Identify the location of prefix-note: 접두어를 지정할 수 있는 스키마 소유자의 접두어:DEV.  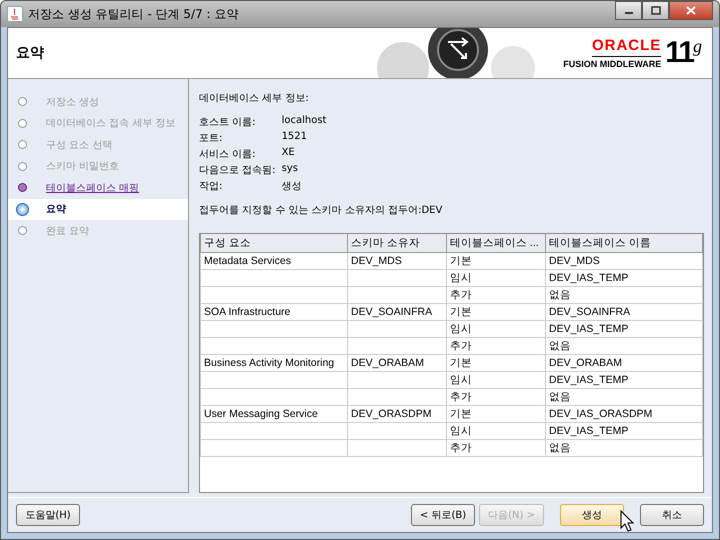
(321, 210).